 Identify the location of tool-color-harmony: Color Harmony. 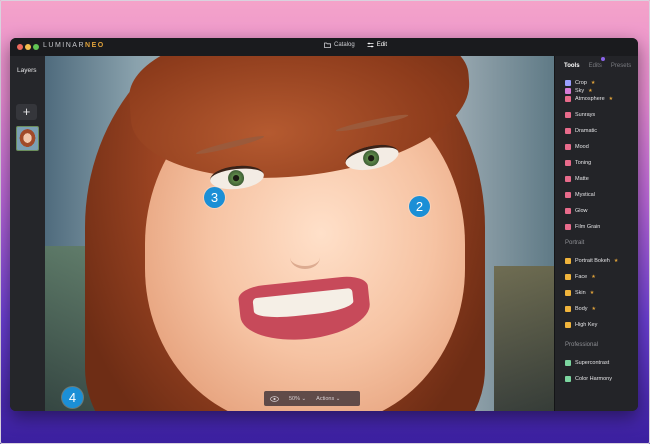
(588, 379).